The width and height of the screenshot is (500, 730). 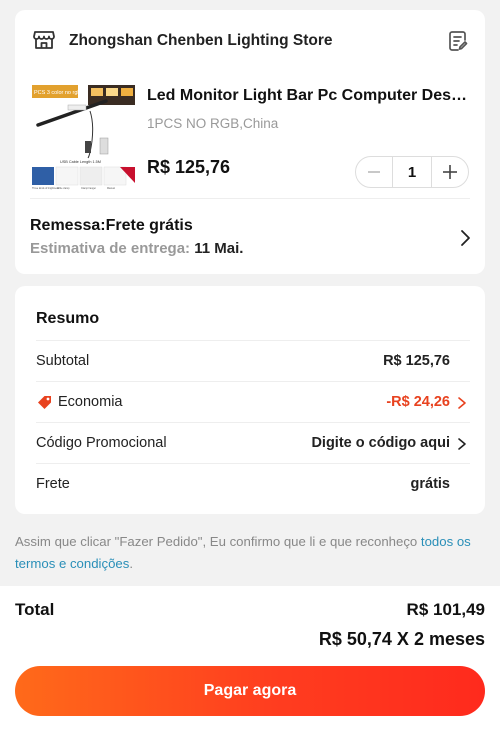 What do you see at coordinates (63, 188) in the screenshot?
I see `image-caption: Wide clamp` at bounding box center [63, 188].